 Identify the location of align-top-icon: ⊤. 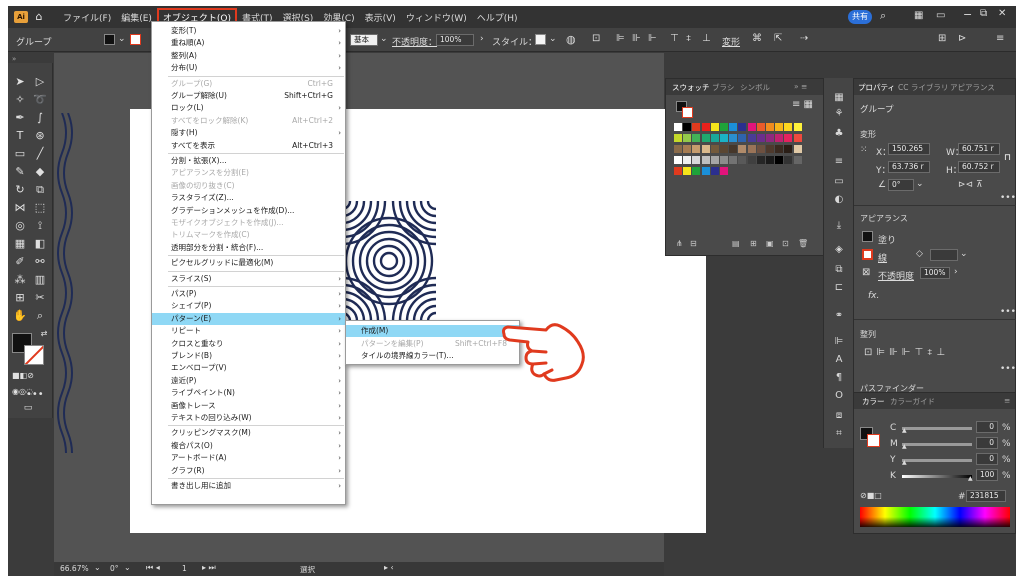
(674, 38).